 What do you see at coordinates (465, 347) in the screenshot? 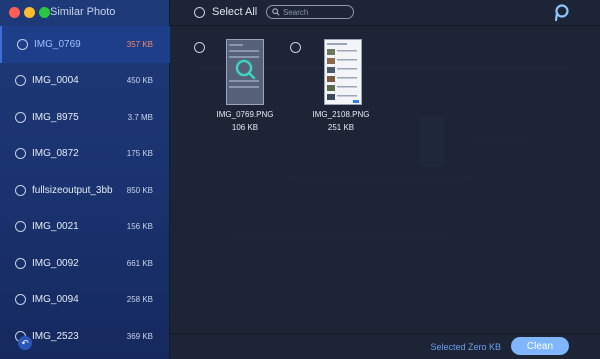
I see `selected-size-status: Selected Zero KB` at bounding box center [465, 347].